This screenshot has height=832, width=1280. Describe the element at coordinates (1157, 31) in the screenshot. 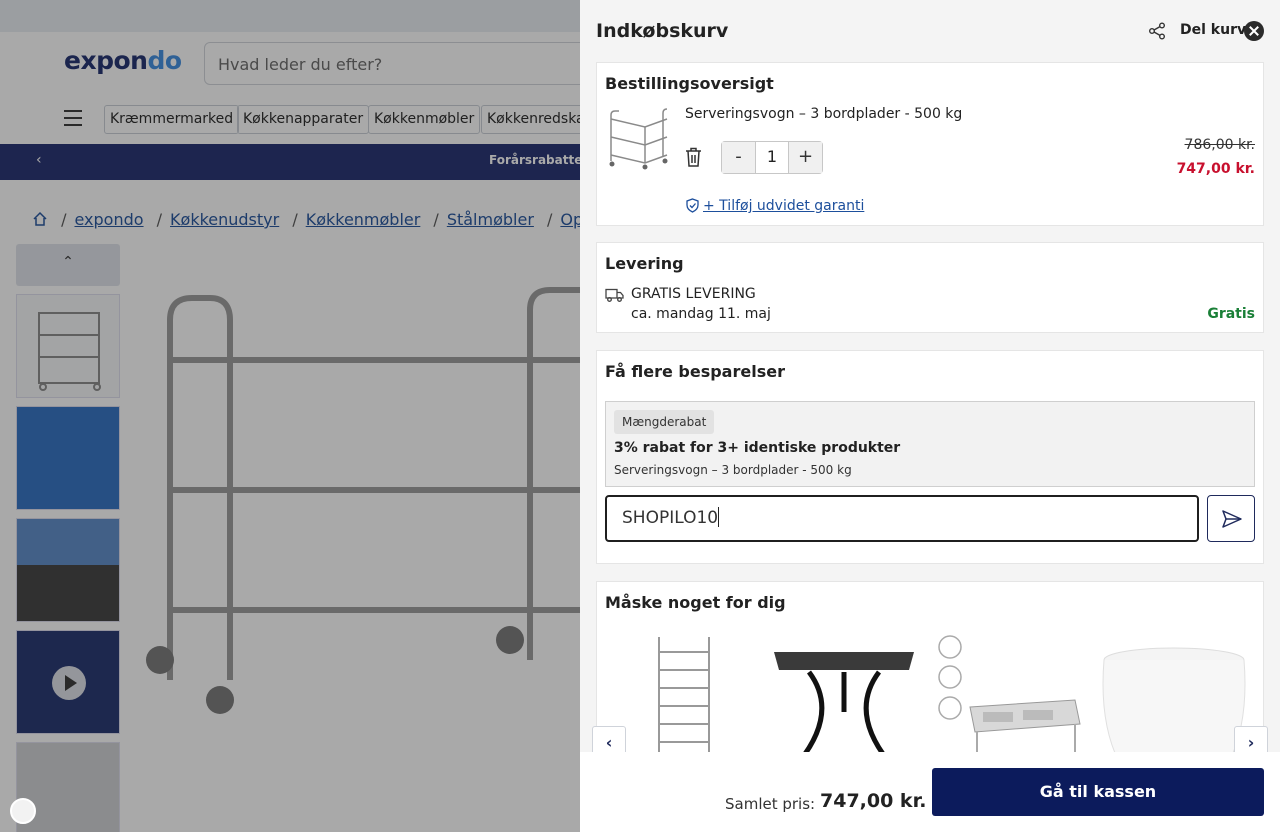

I see `share-icon` at that location.